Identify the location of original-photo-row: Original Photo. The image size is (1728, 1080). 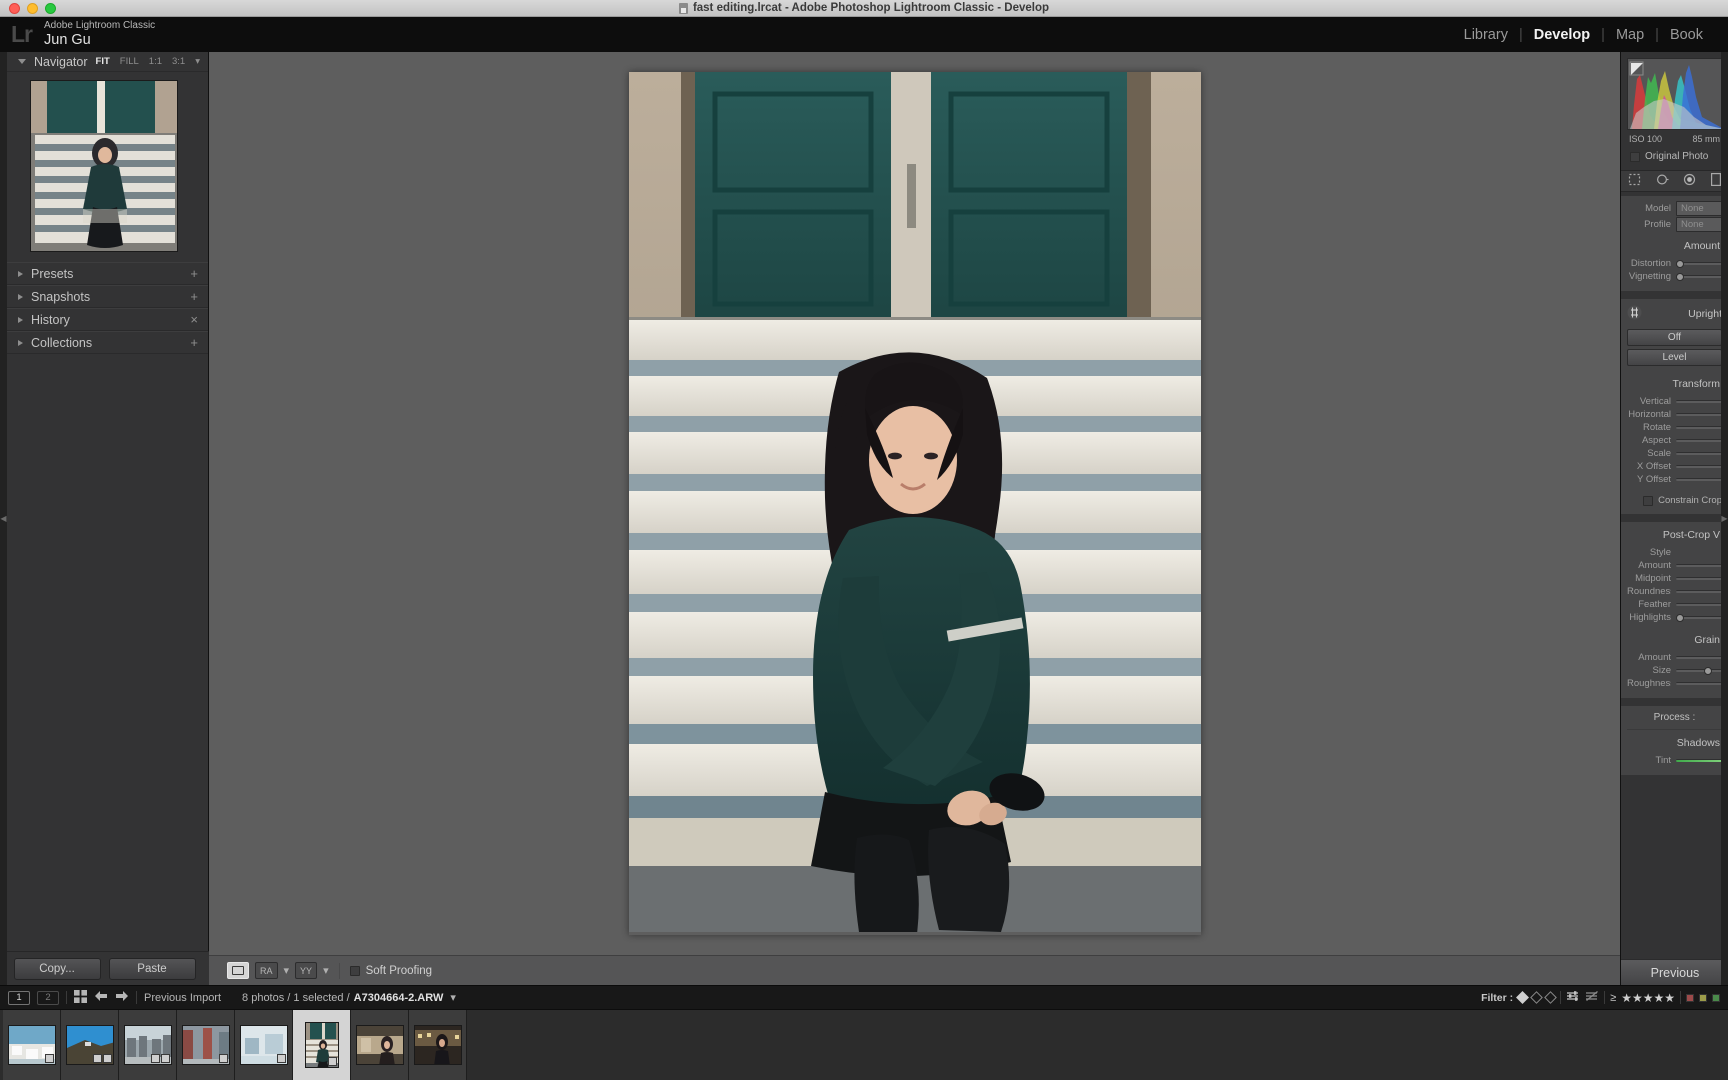
(1674, 156).